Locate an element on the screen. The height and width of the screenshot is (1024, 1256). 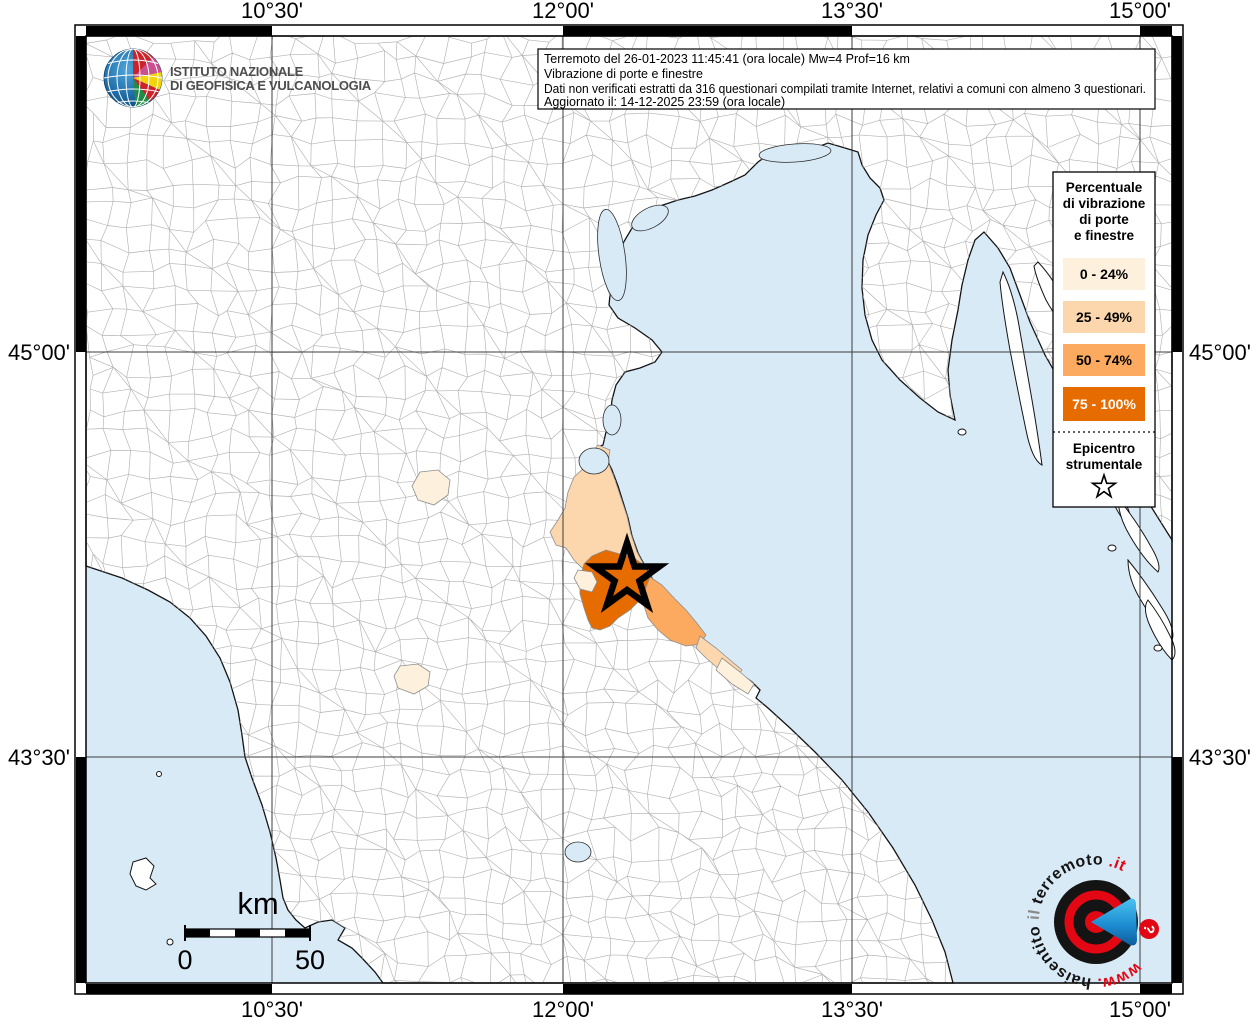
epicenter-legend-label: strumentale is located at coordinates (1104, 464).